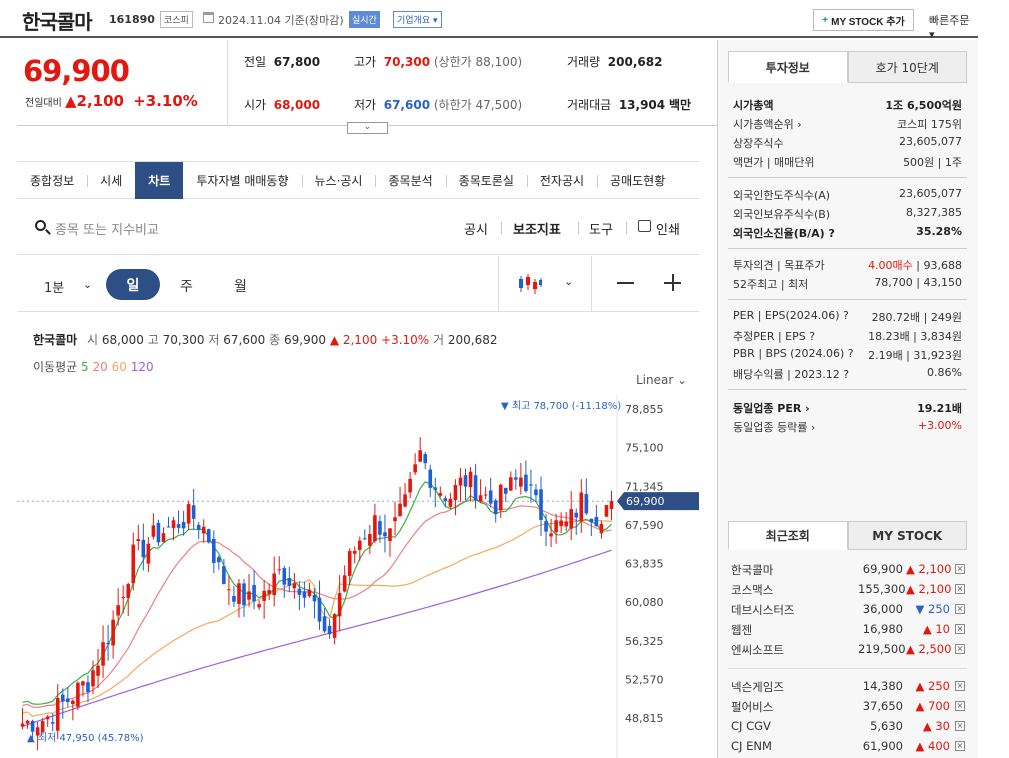 The height and width of the screenshot is (758, 1009). Describe the element at coordinates (240, 286) in the screenshot. I see `period-month: 월` at that location.